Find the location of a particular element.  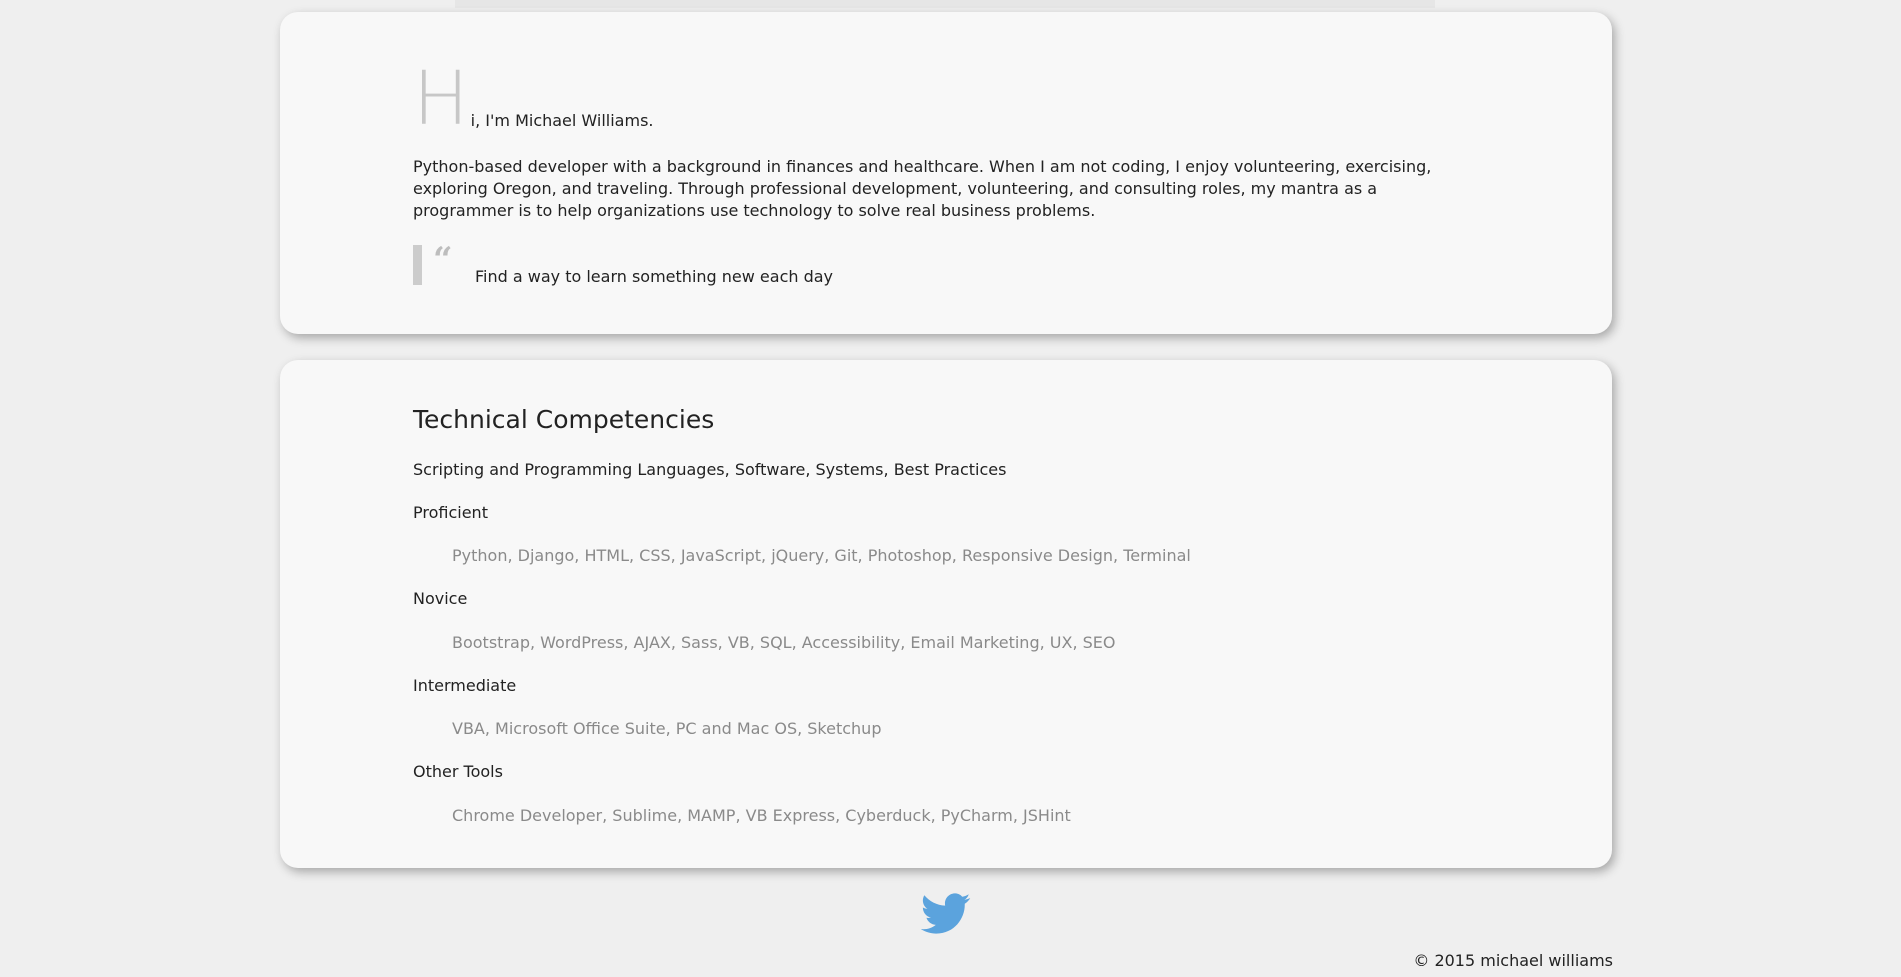

twitter-icon is located at coordinates (945, 914).